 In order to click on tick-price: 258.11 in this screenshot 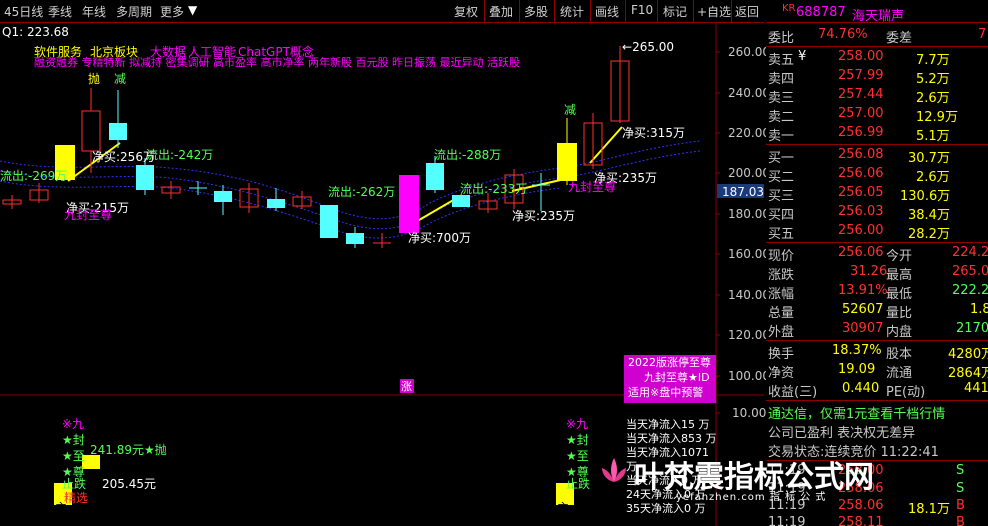, I will do `click(861, 520)`.